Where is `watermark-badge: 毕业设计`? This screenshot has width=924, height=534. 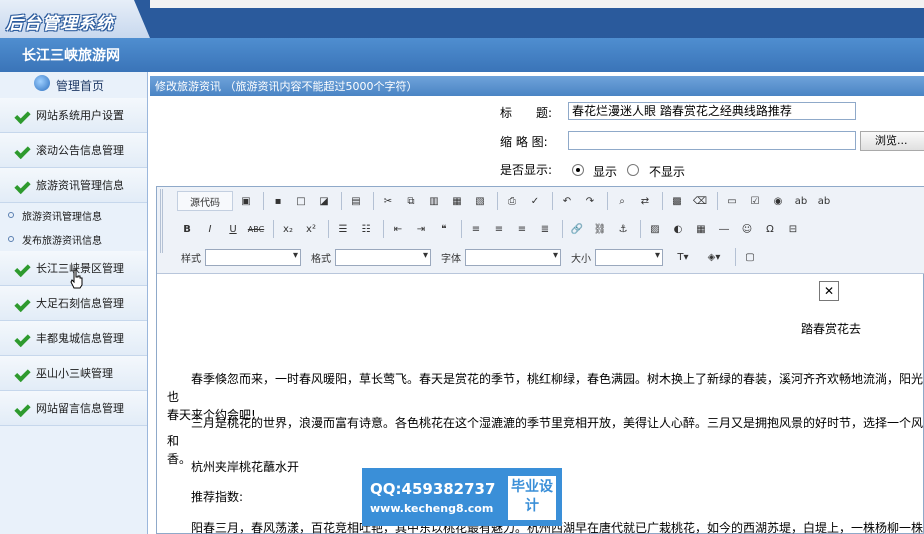 watermark-badge: 毕业设计 is located at coordinates (532, 498).